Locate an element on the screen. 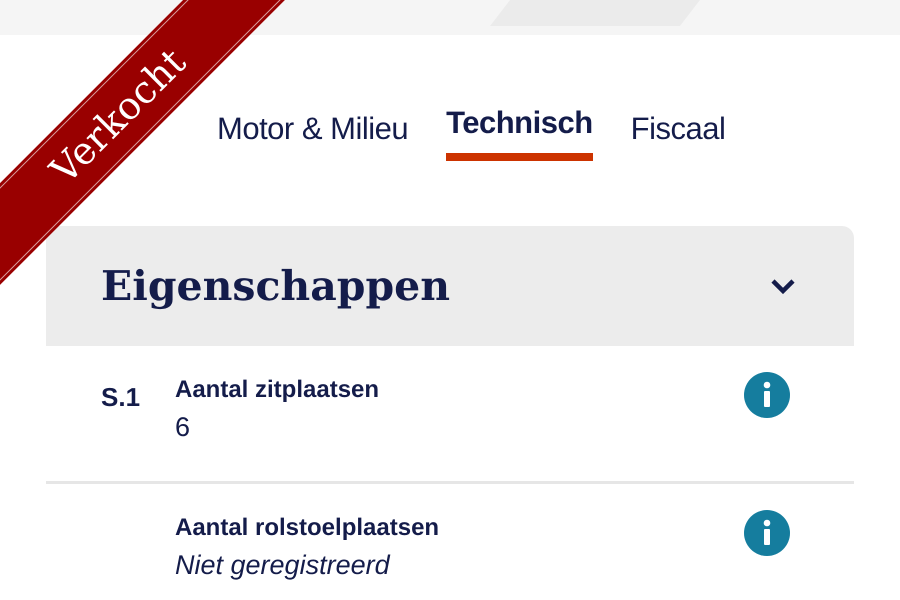 The image size is (900, 600). tab: Technisch is located at coordinates (519, 127).